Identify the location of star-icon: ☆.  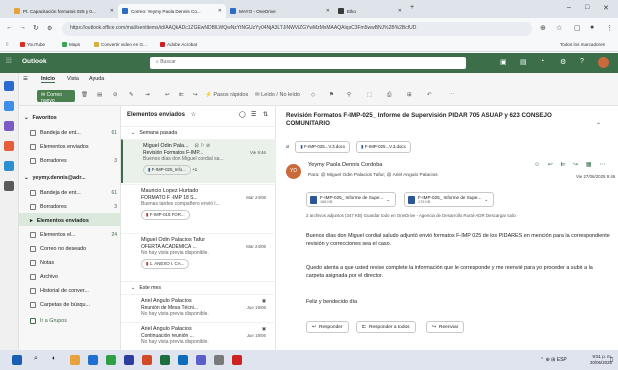
(193, 115).